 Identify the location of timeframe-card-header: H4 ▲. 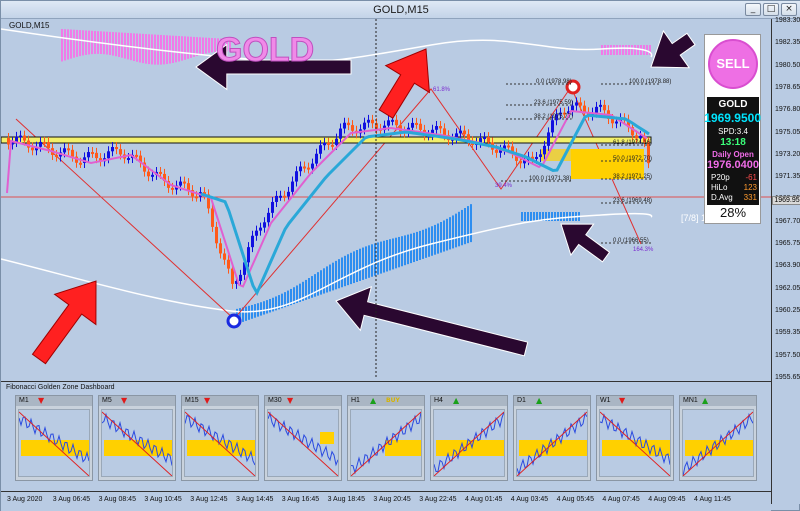
(469, 401).